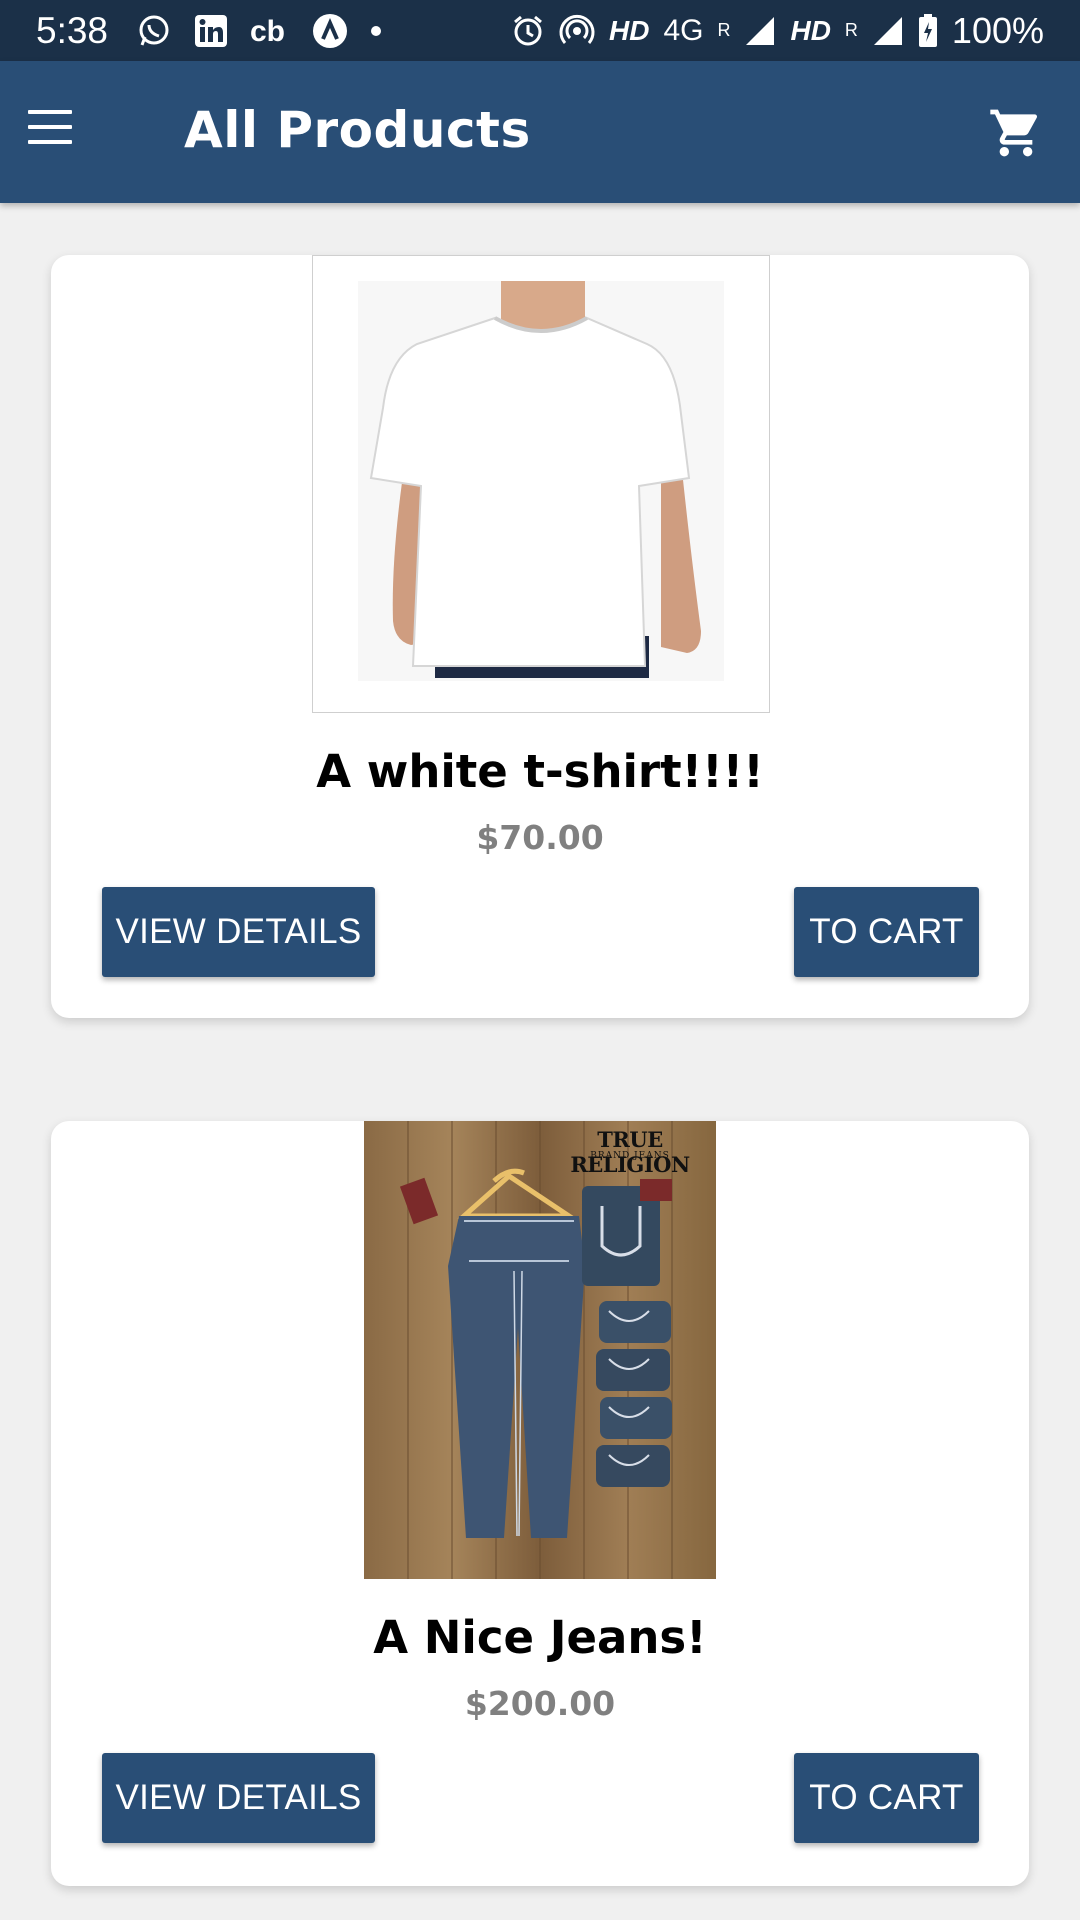 This screenshot has width=1080, height=1920. Describe the element at coordinates (357, 130) in the screenshot. I see `page-title: All Products` at that location.